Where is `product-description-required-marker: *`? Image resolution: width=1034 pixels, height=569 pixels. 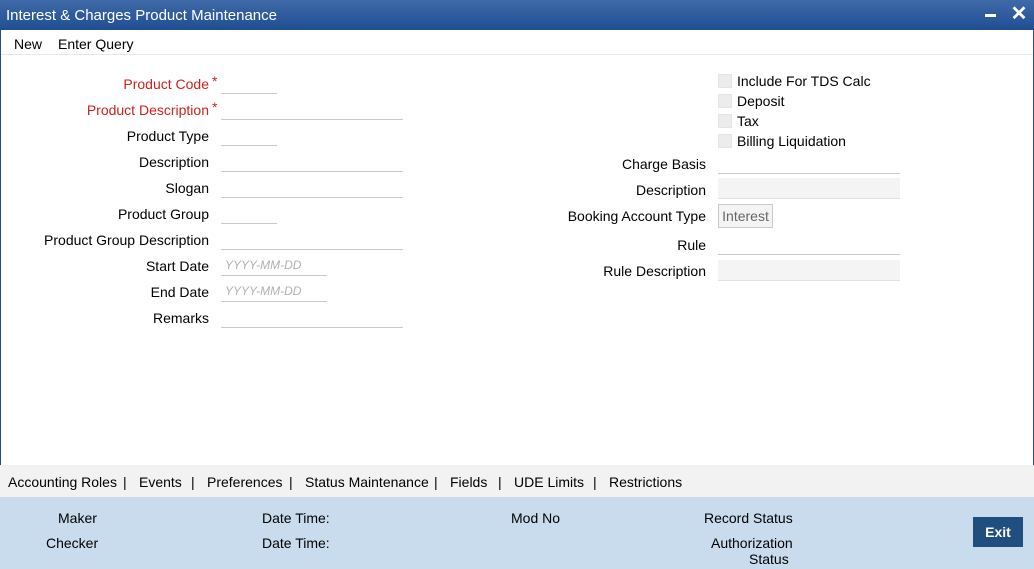
product-description-required-marker: * is located at coordinates (215, 107).